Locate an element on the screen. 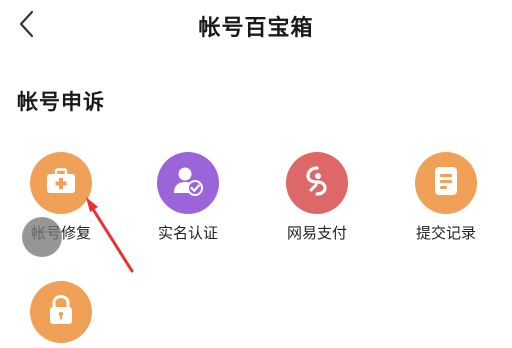 The width and height of the screenshot is (512, 348). user-verified-icon is located at coordinates (188, 183).